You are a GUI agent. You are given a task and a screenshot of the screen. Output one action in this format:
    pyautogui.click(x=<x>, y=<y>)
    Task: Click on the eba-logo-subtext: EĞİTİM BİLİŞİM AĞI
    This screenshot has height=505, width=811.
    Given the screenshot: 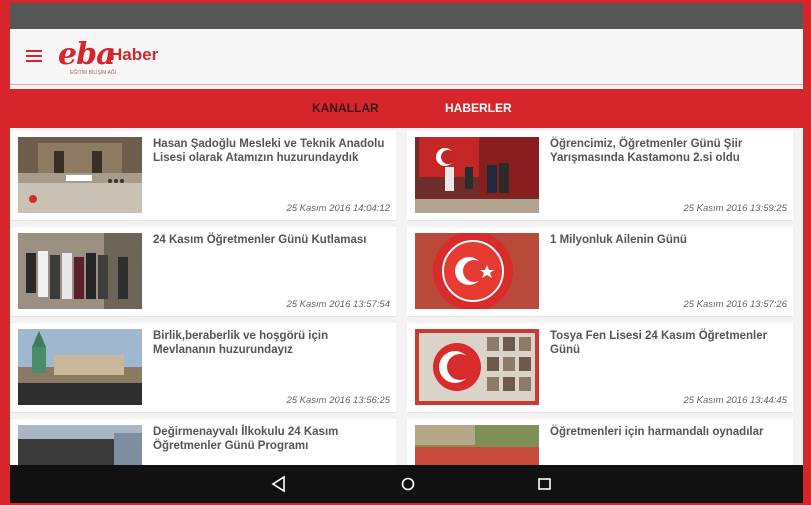 What is the action you would take?
    pyautogui.click(x=93, y=73)
    